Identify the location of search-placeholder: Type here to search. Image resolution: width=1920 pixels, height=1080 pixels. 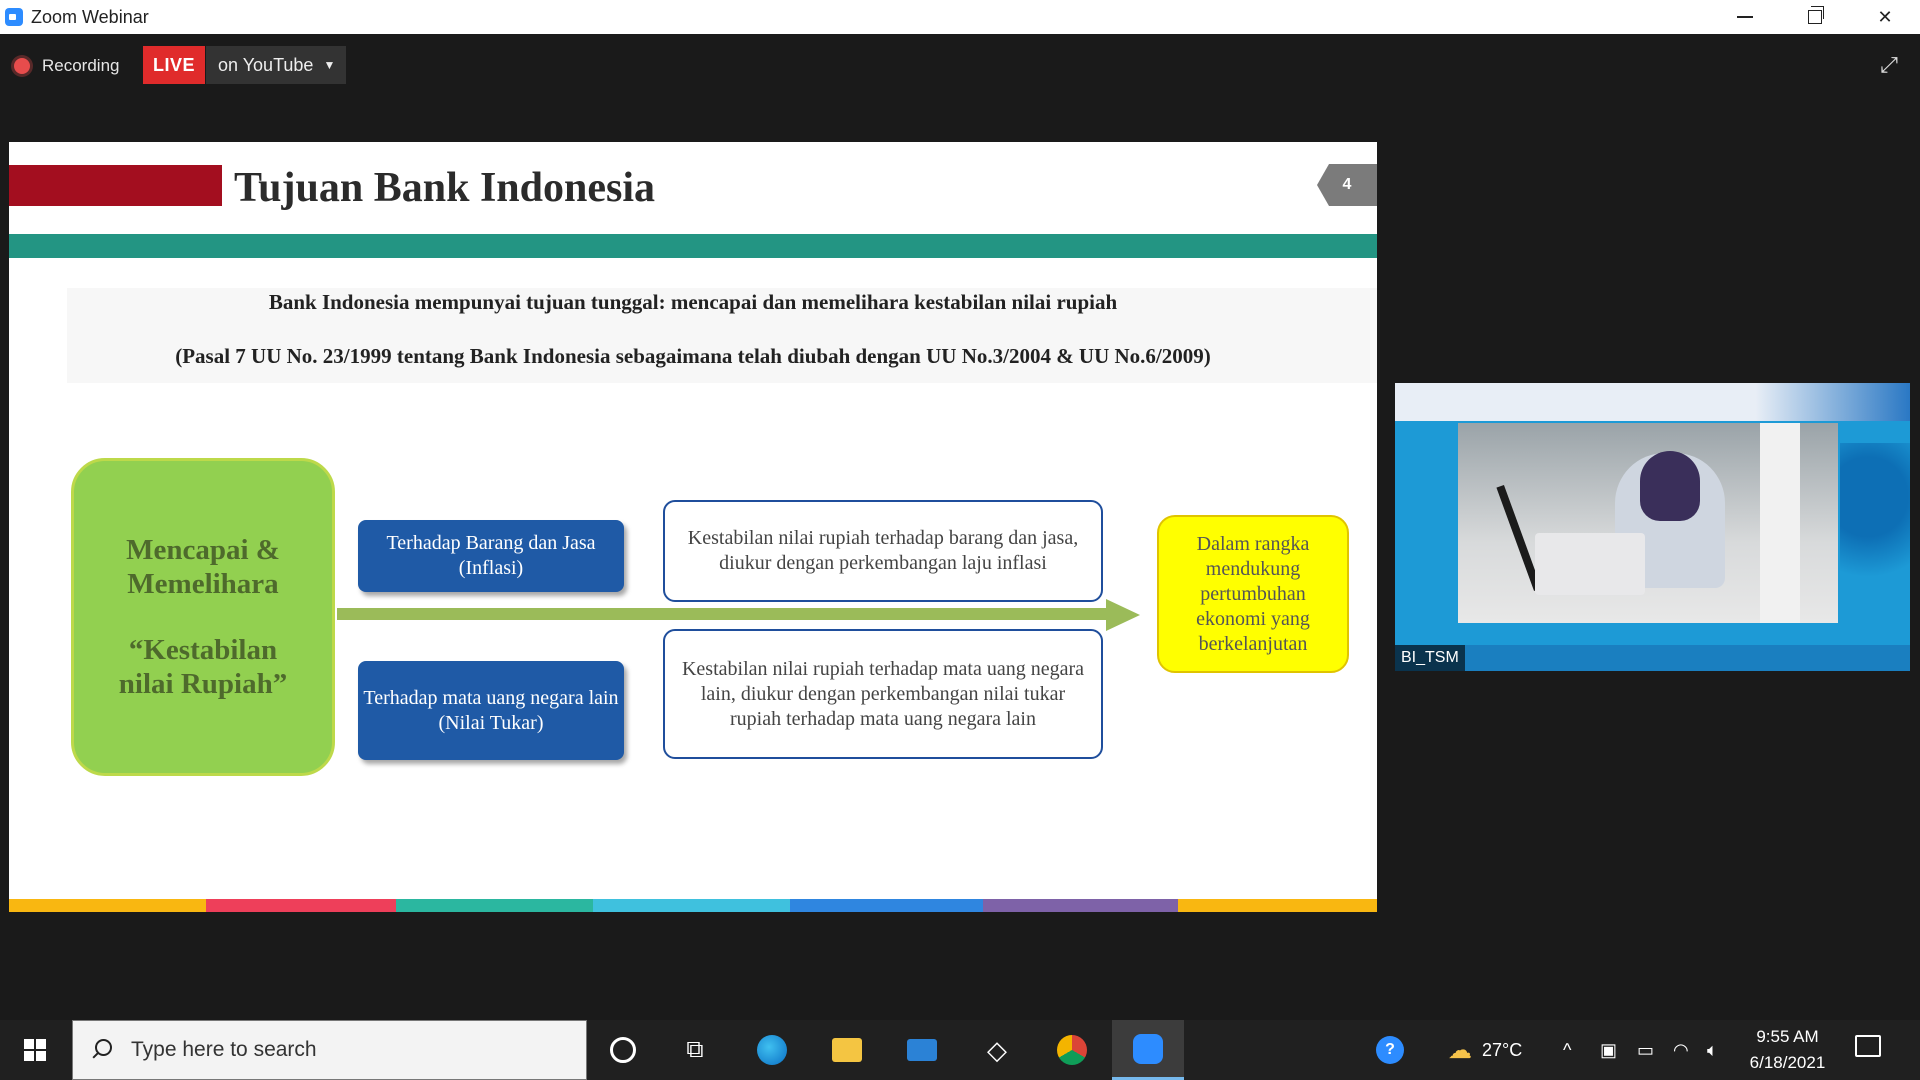
(224, 1049).